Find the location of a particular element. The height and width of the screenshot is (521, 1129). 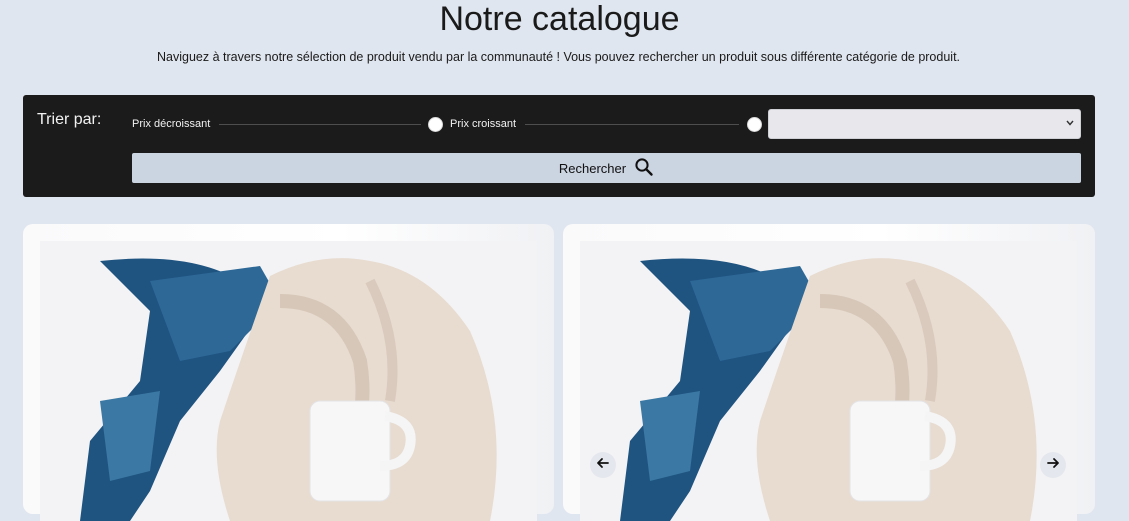

search-button-label: Rechercher is located at coordinates (592, 168).